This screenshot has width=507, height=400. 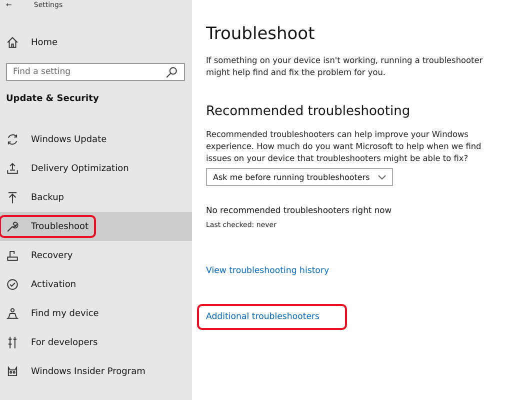 What do you see at coordinates (53, 99) in the screenshot?
I see `section-heading: Update & Security` at bounding box center [53, 99].